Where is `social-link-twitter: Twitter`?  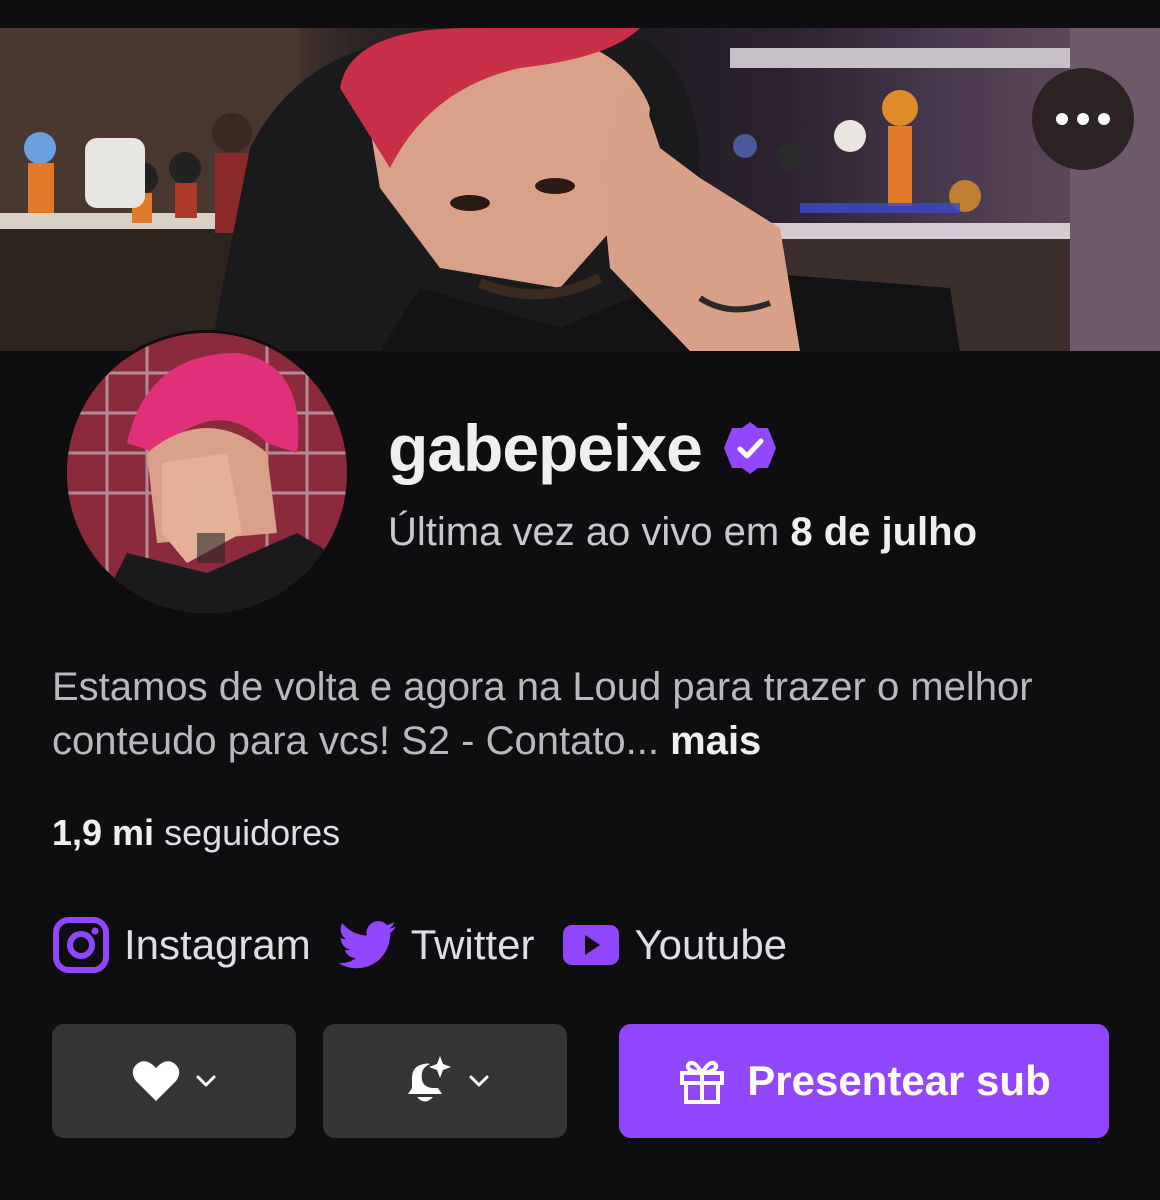 social-link-twitter: Twitter is located at coordinates (436, 945).